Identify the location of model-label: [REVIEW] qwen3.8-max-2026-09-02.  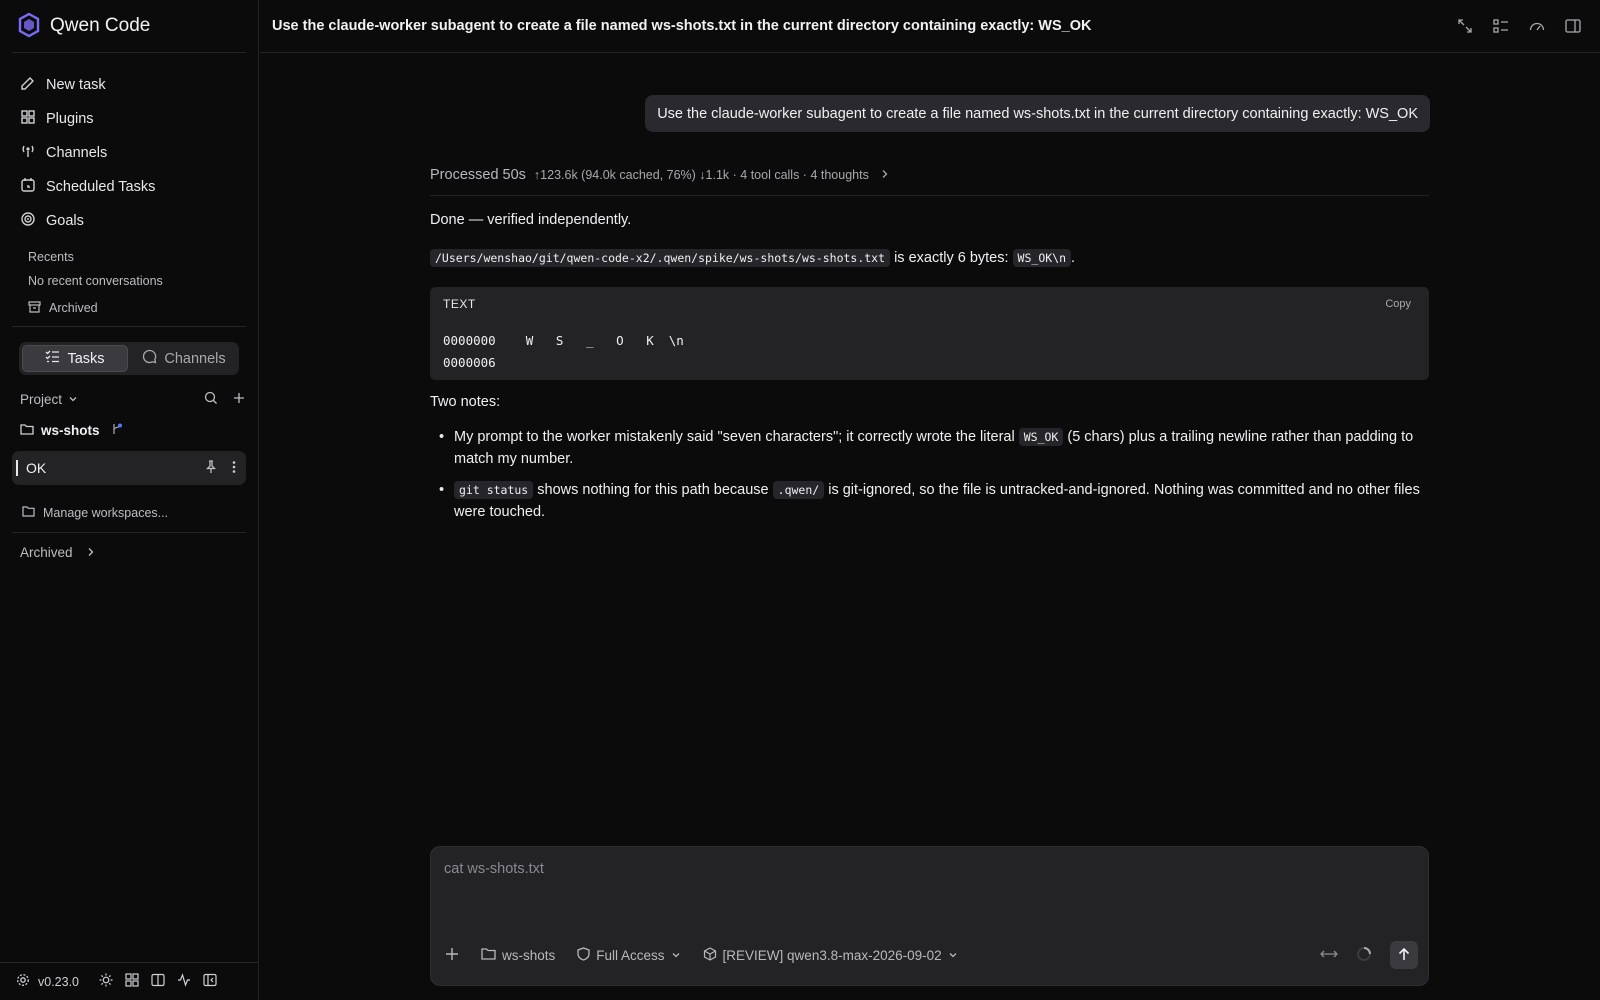
(832, 955).